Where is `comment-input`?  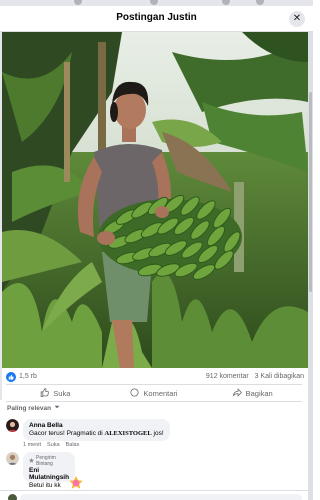
comment-input is located at coordinates (161, 497).